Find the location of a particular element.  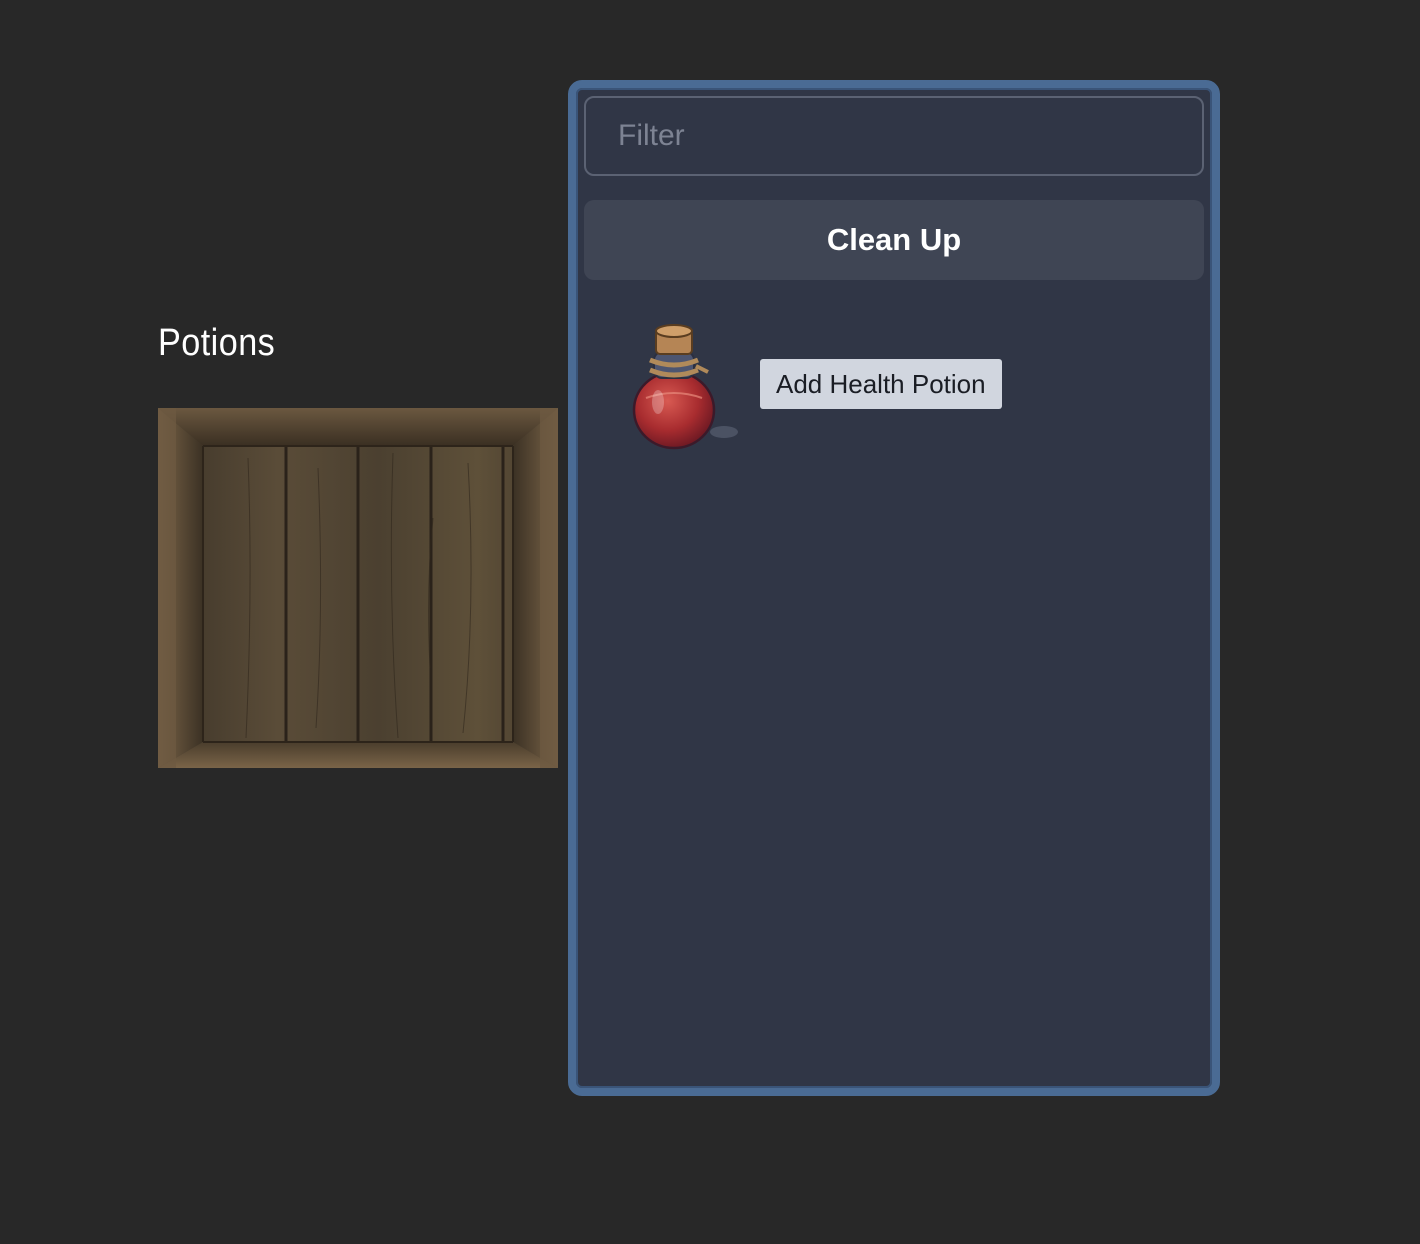

filter-input is located at coordinates (894, 136).